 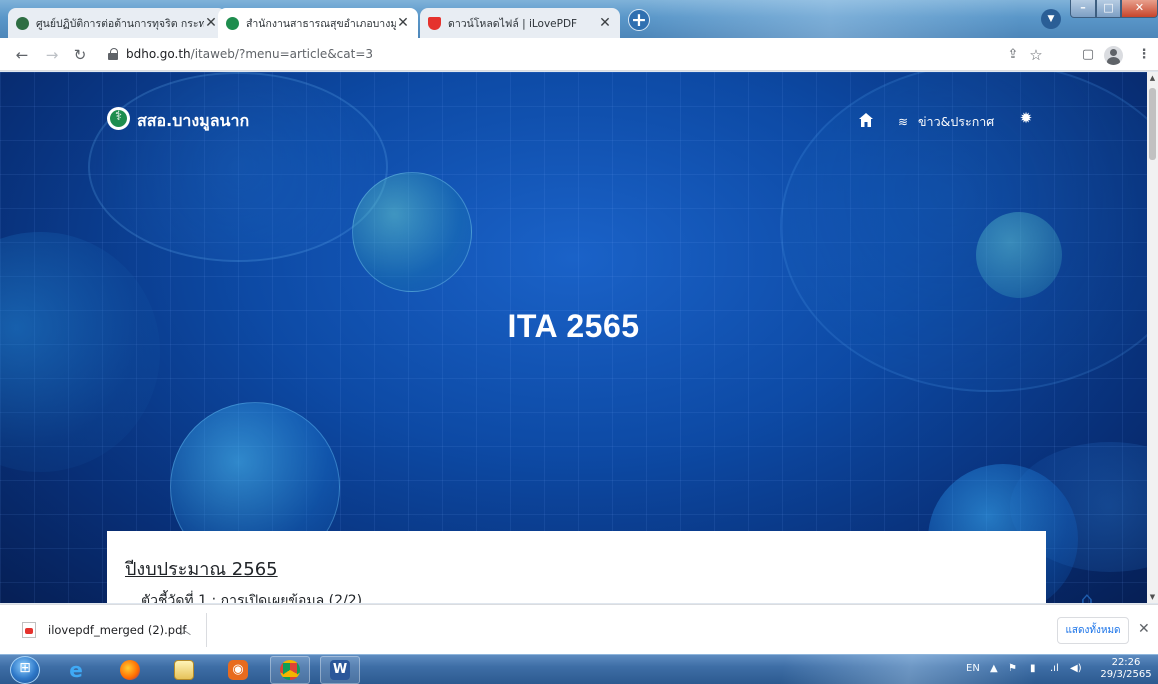 I want to click on system-clock: 22:26 29/3/2565, so click(x=1126, y=669).